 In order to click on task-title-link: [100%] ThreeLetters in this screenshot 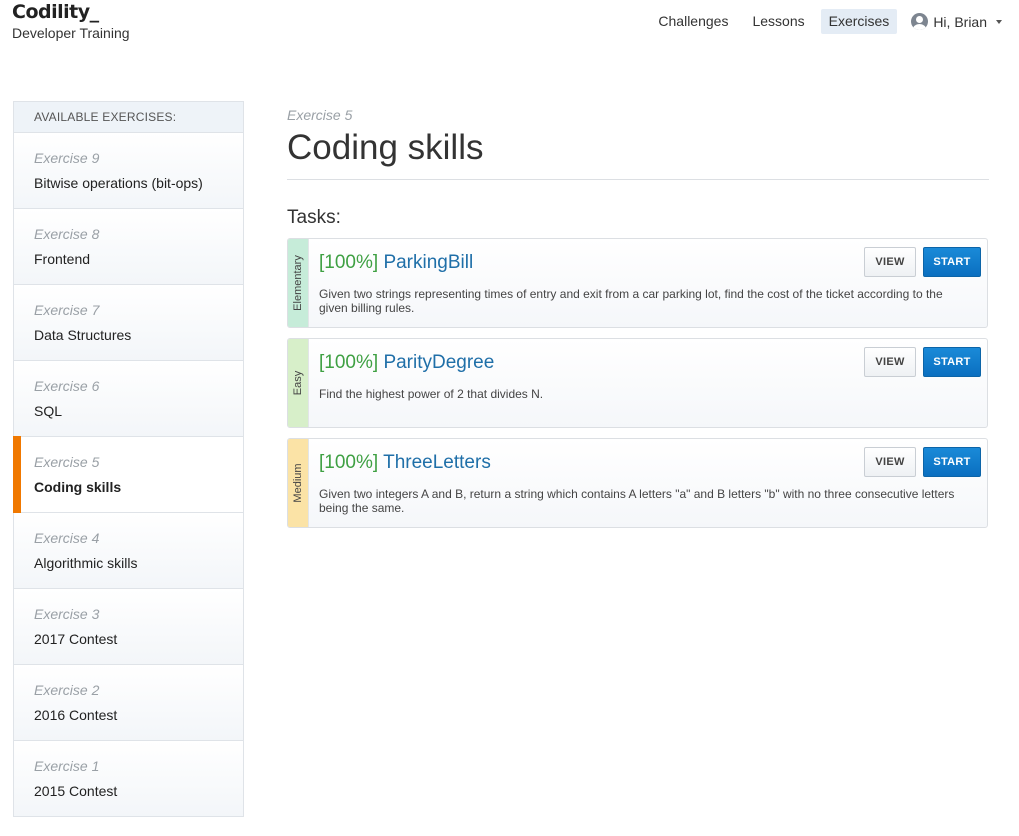, I will do `click(405, 463)`.